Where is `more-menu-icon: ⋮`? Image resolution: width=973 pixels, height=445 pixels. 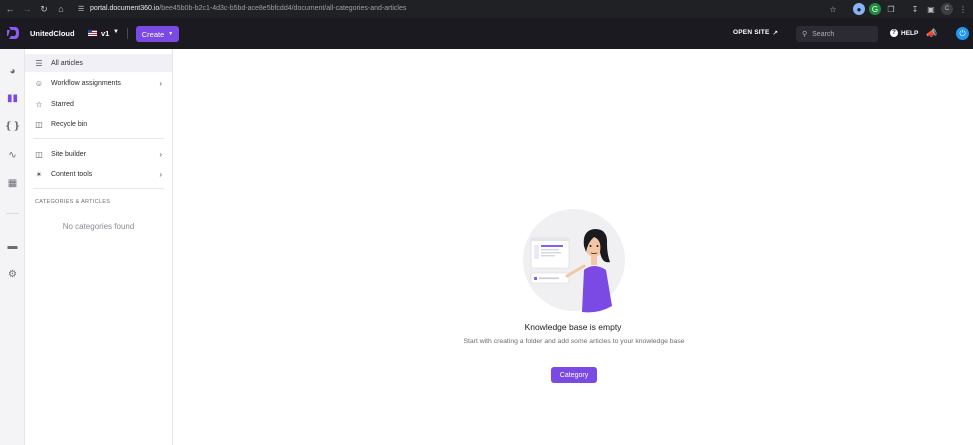
more-menu-icon: ⋮ is located at coordinates (963, 9).